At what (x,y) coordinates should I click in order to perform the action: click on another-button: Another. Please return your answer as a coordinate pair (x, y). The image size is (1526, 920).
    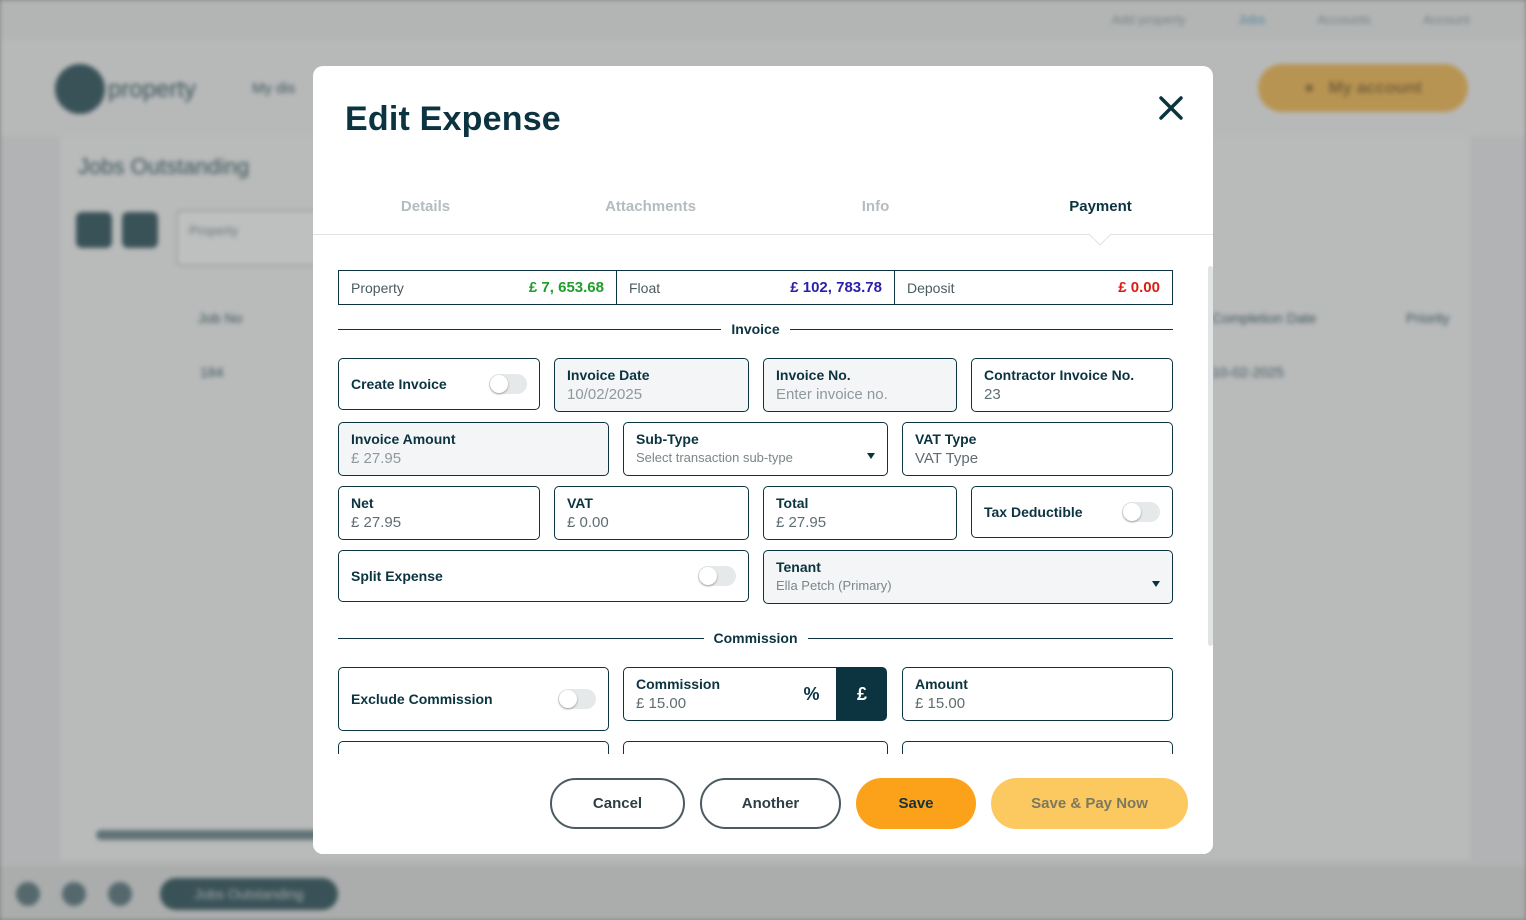
    Looking at the image, I should click on (770, 803).